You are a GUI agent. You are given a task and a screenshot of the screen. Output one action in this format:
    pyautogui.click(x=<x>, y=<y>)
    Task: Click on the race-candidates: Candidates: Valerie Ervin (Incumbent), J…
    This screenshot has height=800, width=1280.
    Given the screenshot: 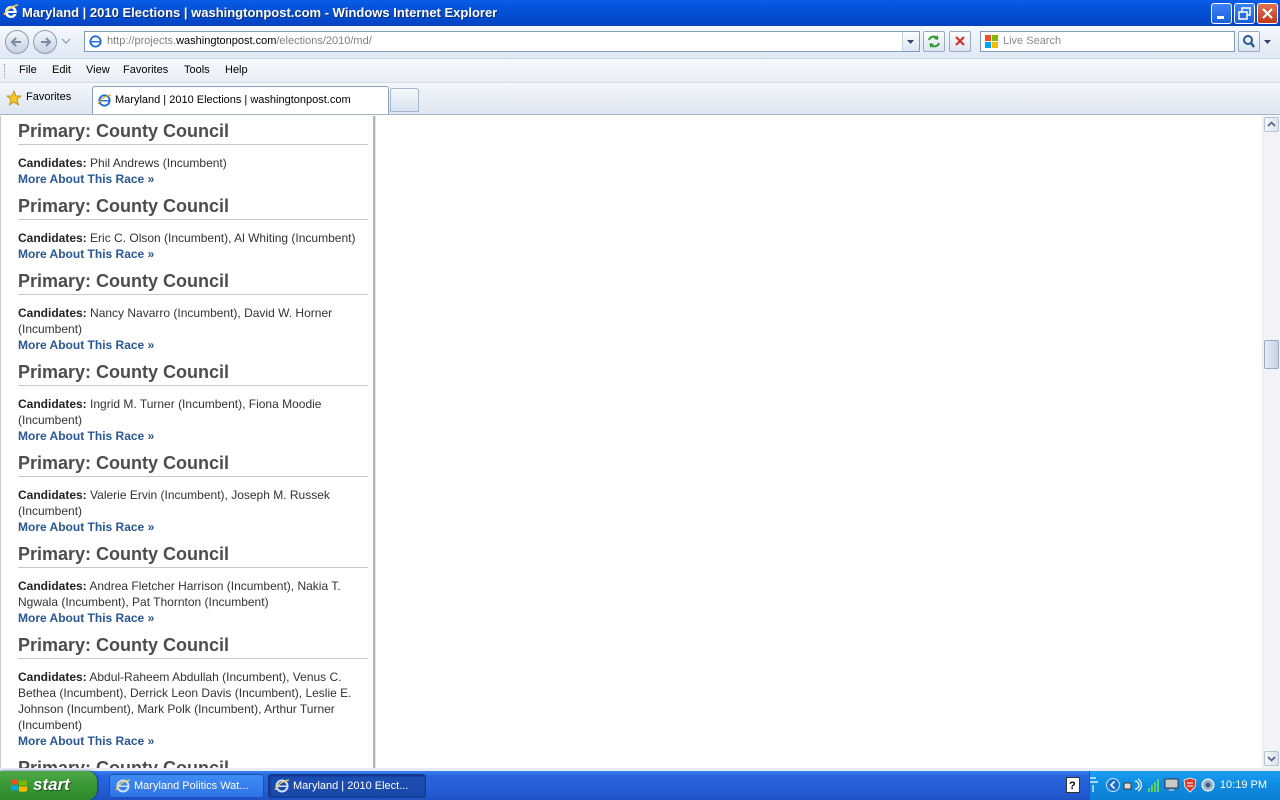 What is the action you would take?
    pyautogui.click(x=174, y=503)
    